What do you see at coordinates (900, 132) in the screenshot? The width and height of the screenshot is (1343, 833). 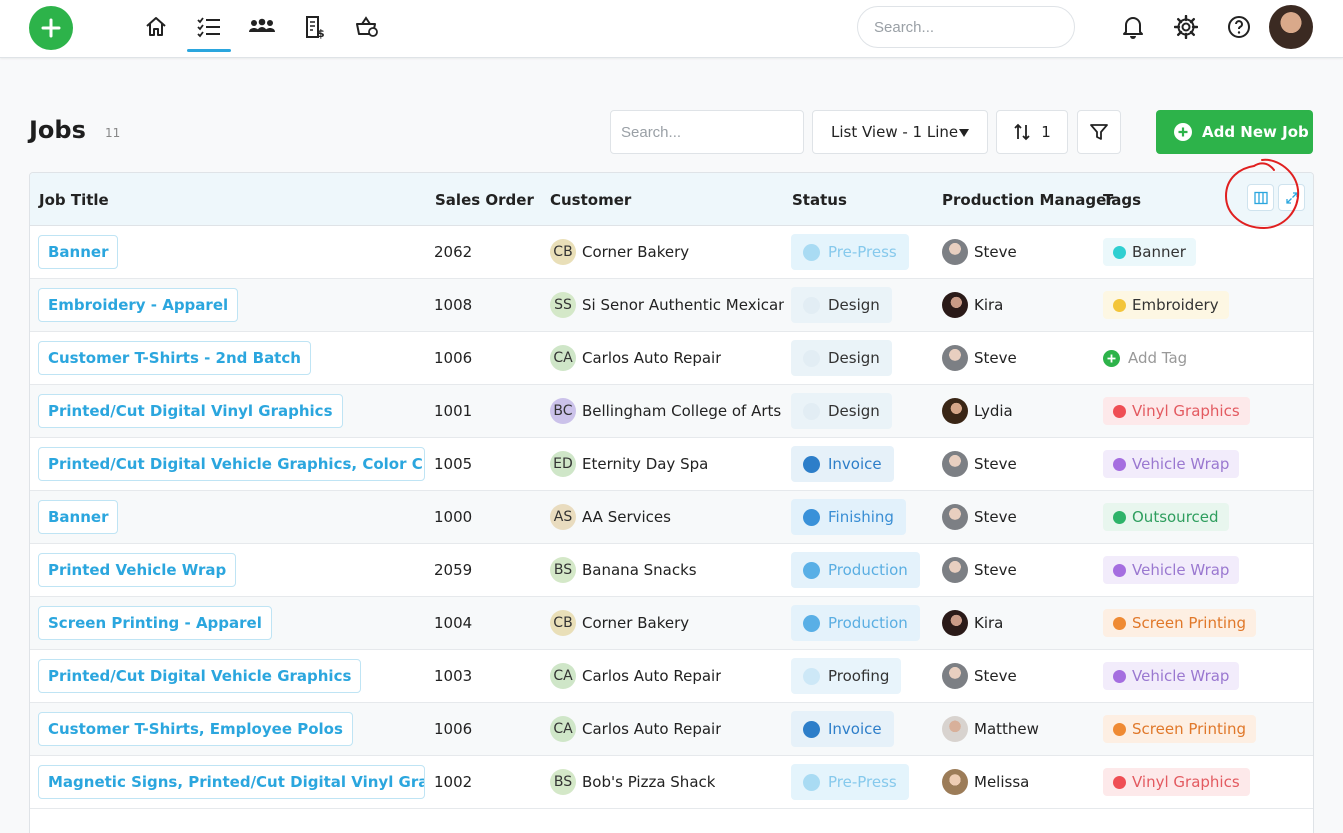 I see `view-select: List View - 1 Line` at bounding box center [900, 132].